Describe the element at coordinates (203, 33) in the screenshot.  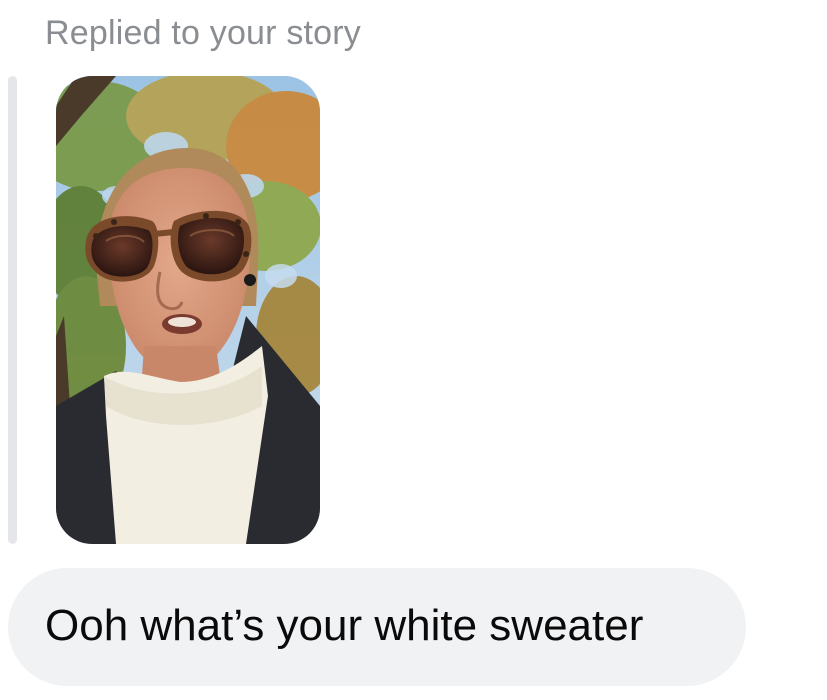
I see `replied-to-story-label: Replied to your story` at that location.